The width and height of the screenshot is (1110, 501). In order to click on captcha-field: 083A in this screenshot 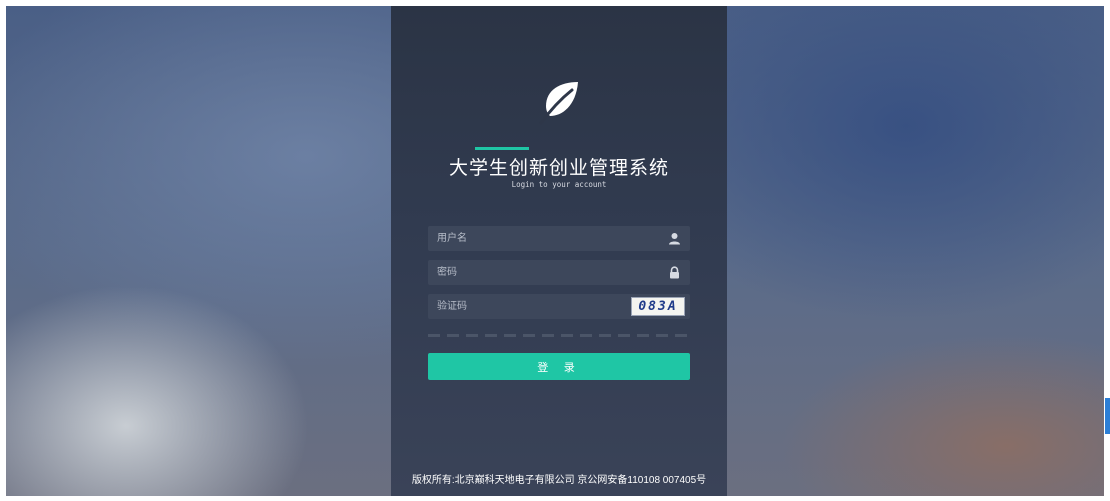, I will do `click(559, 306)`.